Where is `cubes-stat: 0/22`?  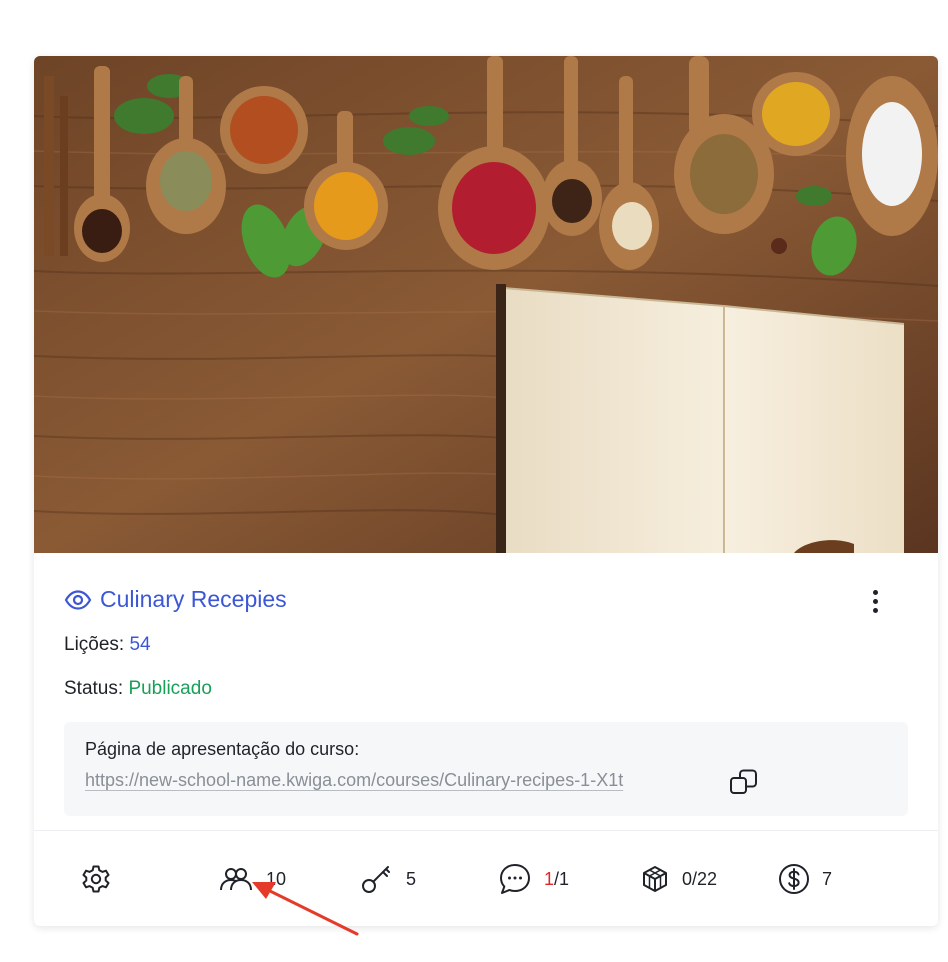 cubes-stat: 0/22 is located at coordinates (678, 879).